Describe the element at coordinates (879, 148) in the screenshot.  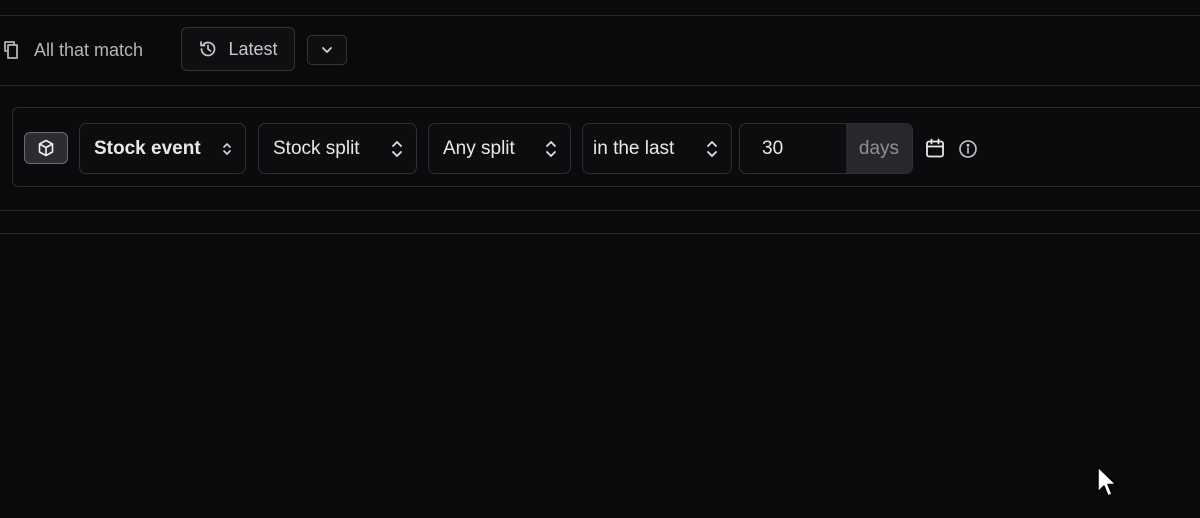
I see `time-unit-label: days` at that location.